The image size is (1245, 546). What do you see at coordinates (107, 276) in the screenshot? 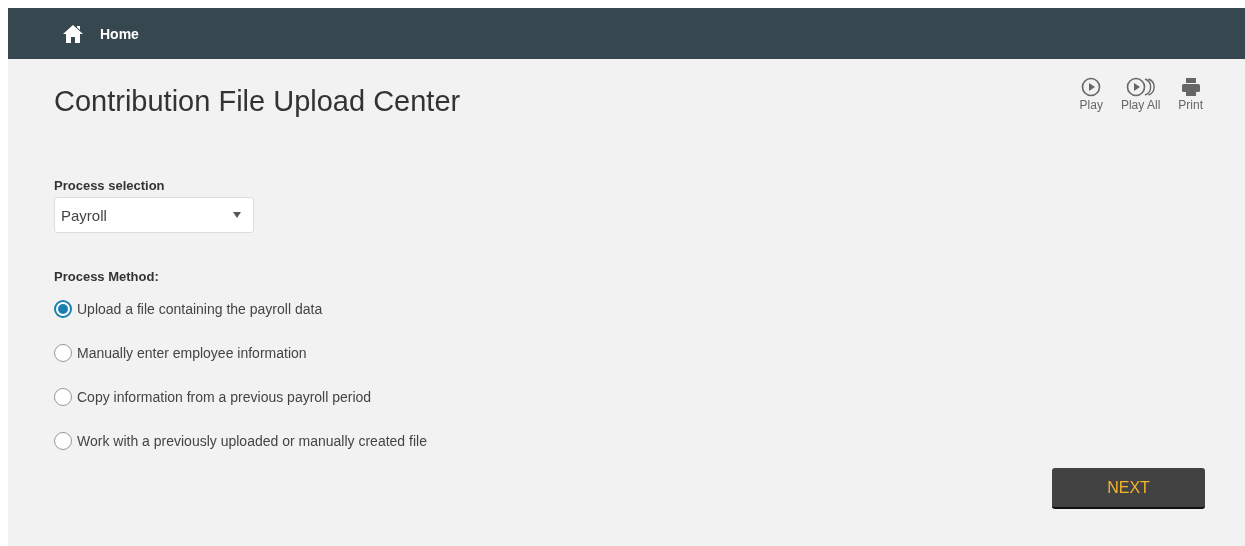
I see `field-label: Process Method:` at bounding box center [107, 276].